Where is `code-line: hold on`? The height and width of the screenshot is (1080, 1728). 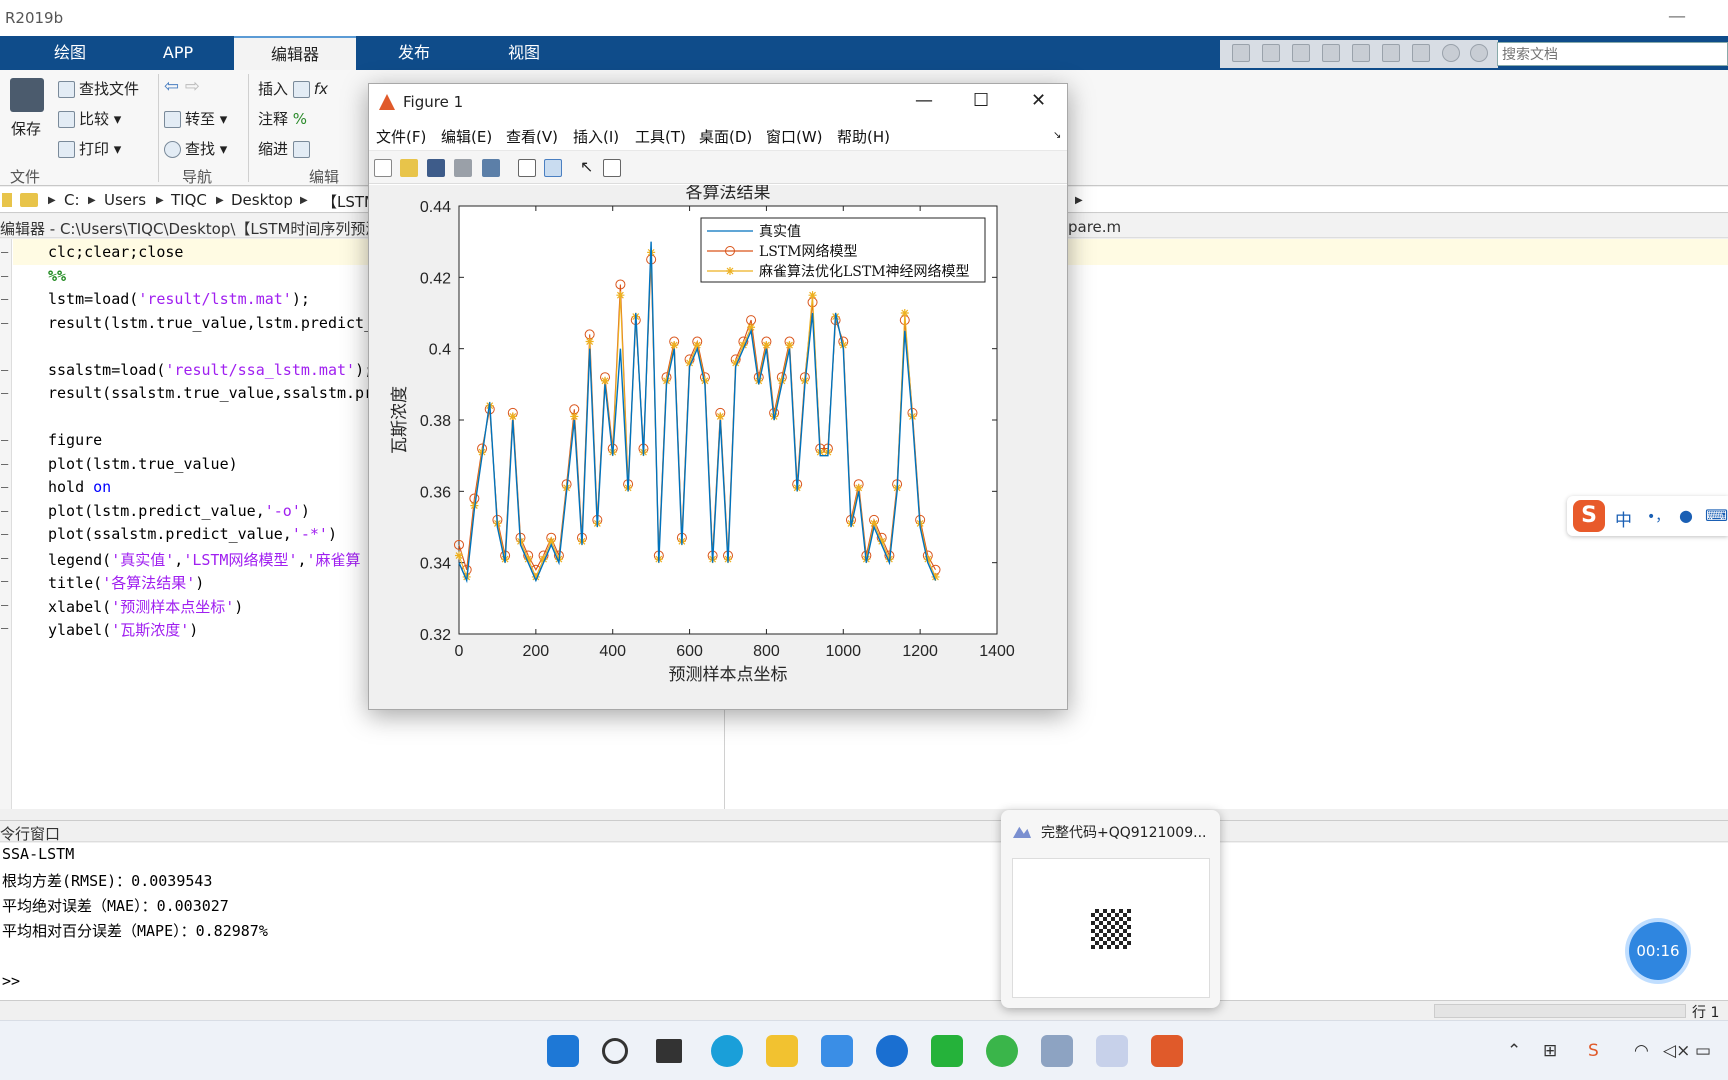
code-line: hold on is located at coordinates (80, 487).